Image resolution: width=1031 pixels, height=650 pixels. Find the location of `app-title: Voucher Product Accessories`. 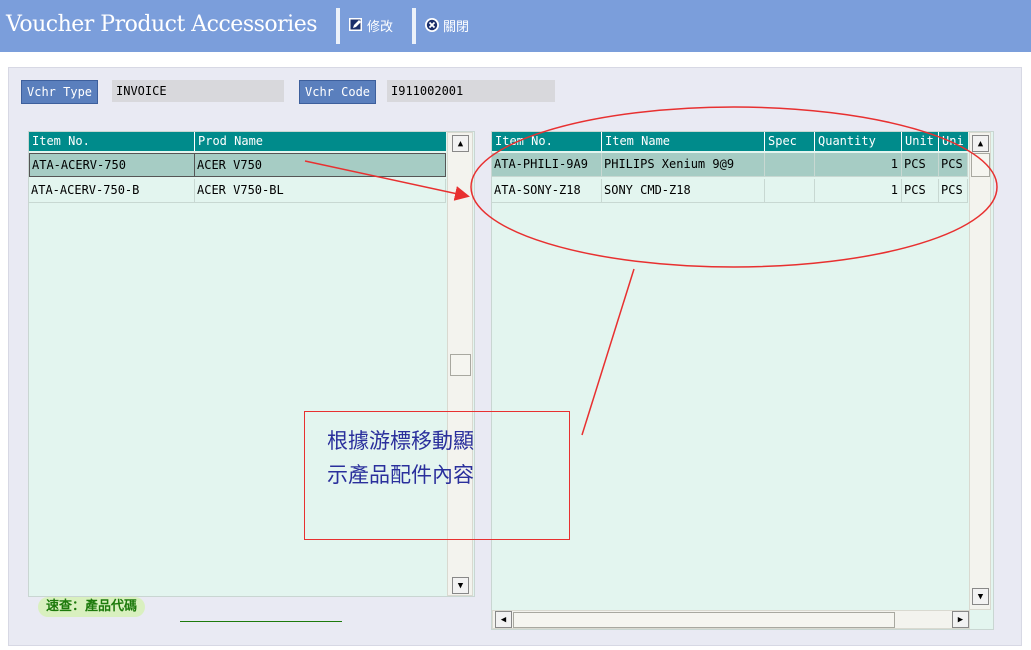

app-title: Voucher Product Accessories is located at coordinates (162, 24).